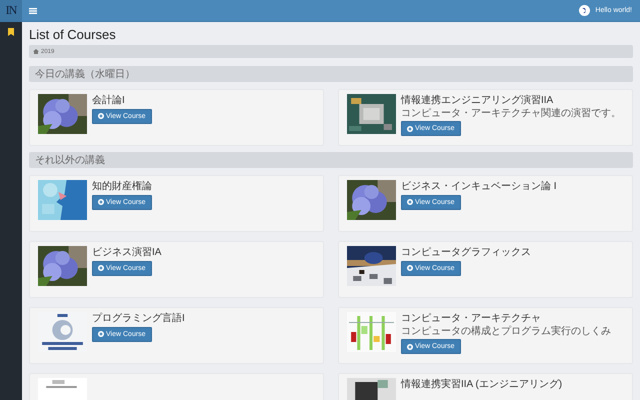 Image resolution: width=640 pixels, height=400 pixels. I want to click on menu-icon, so click(33, 11).